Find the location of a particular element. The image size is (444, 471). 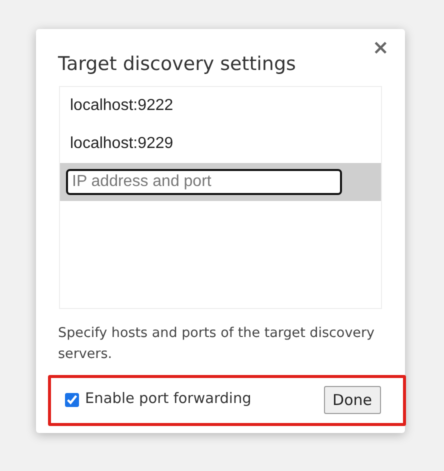

address-input-field: IP address and port is located at coordinates (204, 181).